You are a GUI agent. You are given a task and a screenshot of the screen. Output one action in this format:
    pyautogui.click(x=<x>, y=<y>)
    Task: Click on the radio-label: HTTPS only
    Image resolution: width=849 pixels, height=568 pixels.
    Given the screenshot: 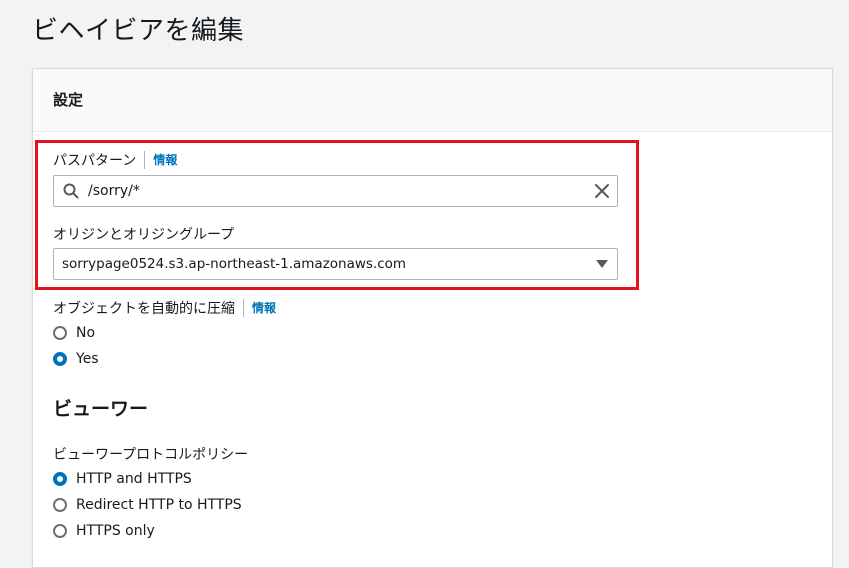 What is the action you would take?
    pyautogui.click(x=115, y=531)
    